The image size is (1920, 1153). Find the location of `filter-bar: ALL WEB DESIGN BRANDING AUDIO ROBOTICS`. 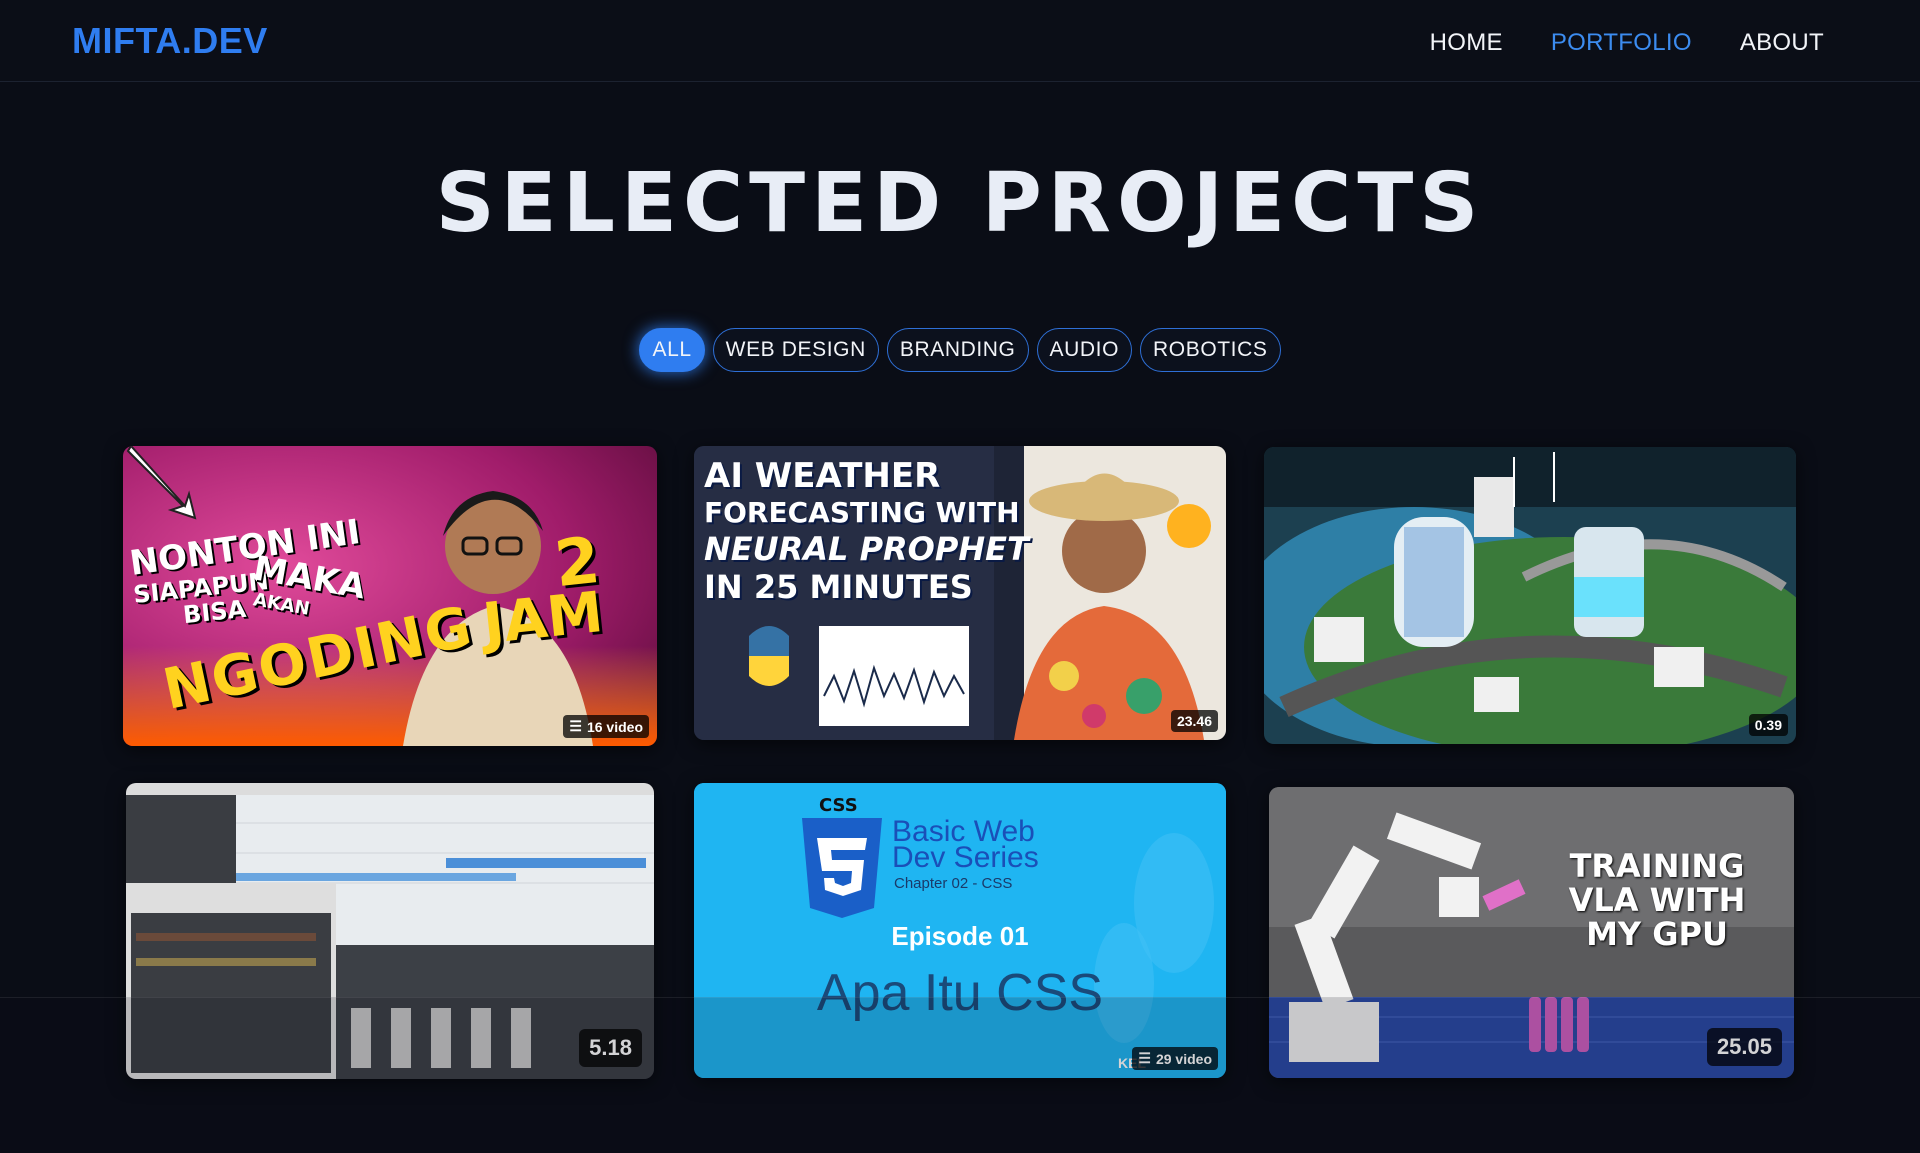

filter-bar: ALL WEB DESIGN BRANDING AUDIO ROBOTICS is located at coordinates (960, 350).